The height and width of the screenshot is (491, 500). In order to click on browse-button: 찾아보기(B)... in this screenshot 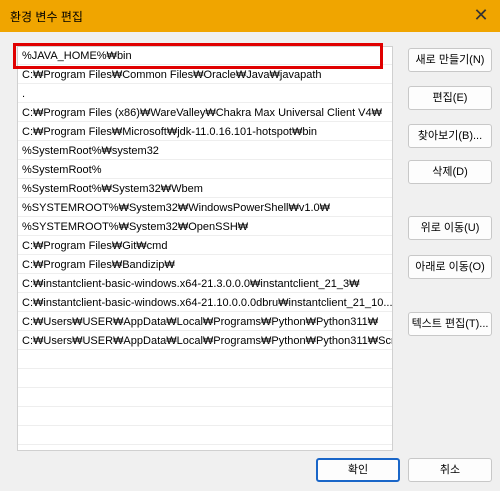, I will do `click(450, 136)`.